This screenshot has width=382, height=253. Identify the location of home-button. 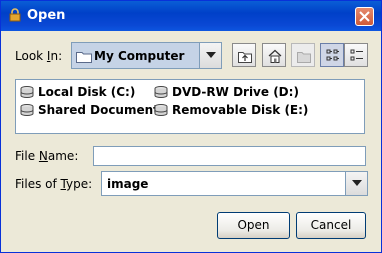
(274, 55).